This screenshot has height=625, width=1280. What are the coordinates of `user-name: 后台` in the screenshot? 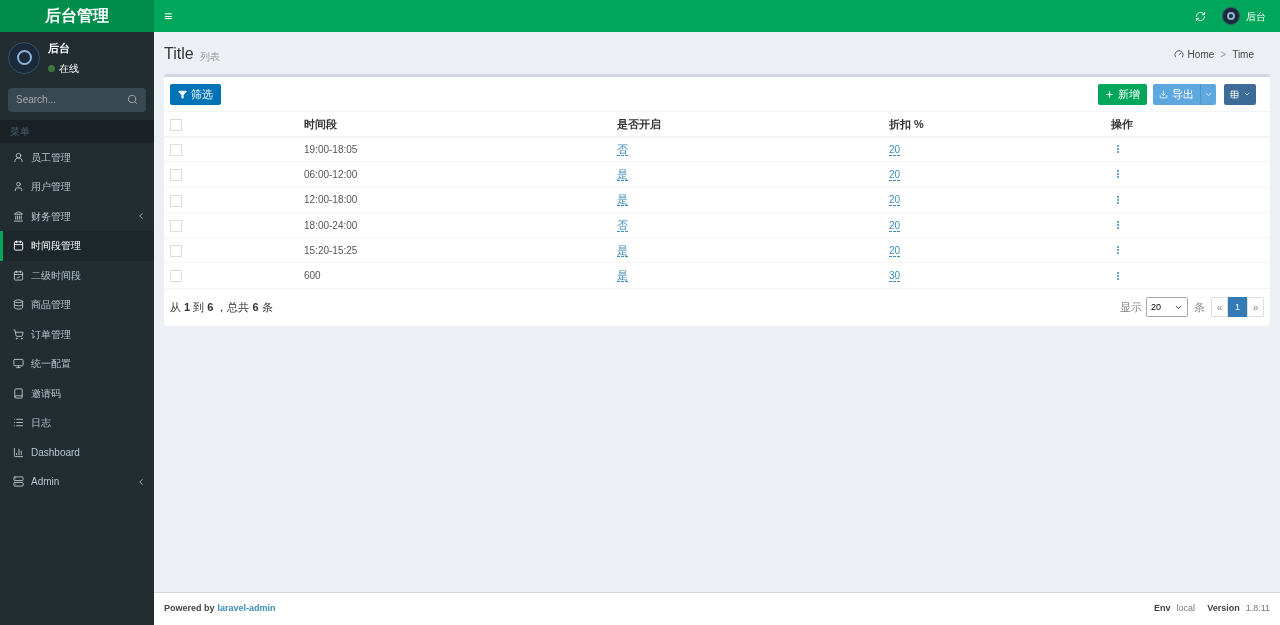 It's located at (59, 48).